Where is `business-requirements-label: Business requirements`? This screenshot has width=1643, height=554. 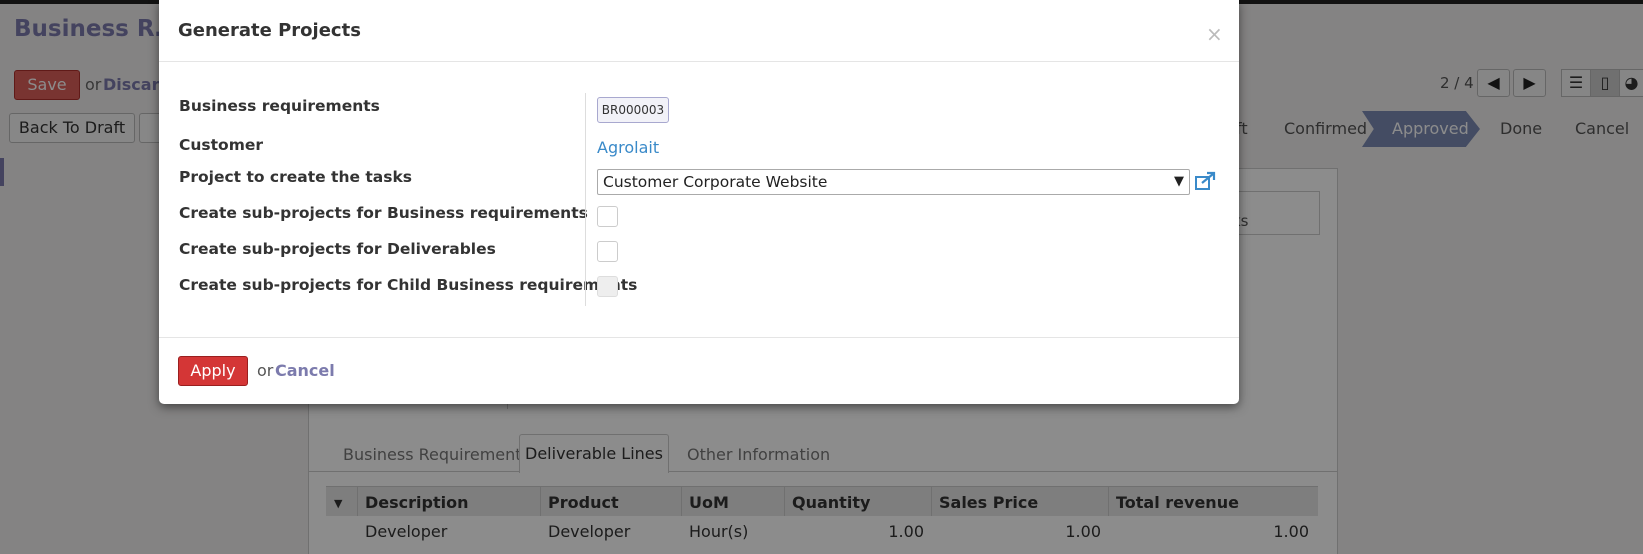
business-requirements-label: Business requirements is located at coordinates (279, 106).